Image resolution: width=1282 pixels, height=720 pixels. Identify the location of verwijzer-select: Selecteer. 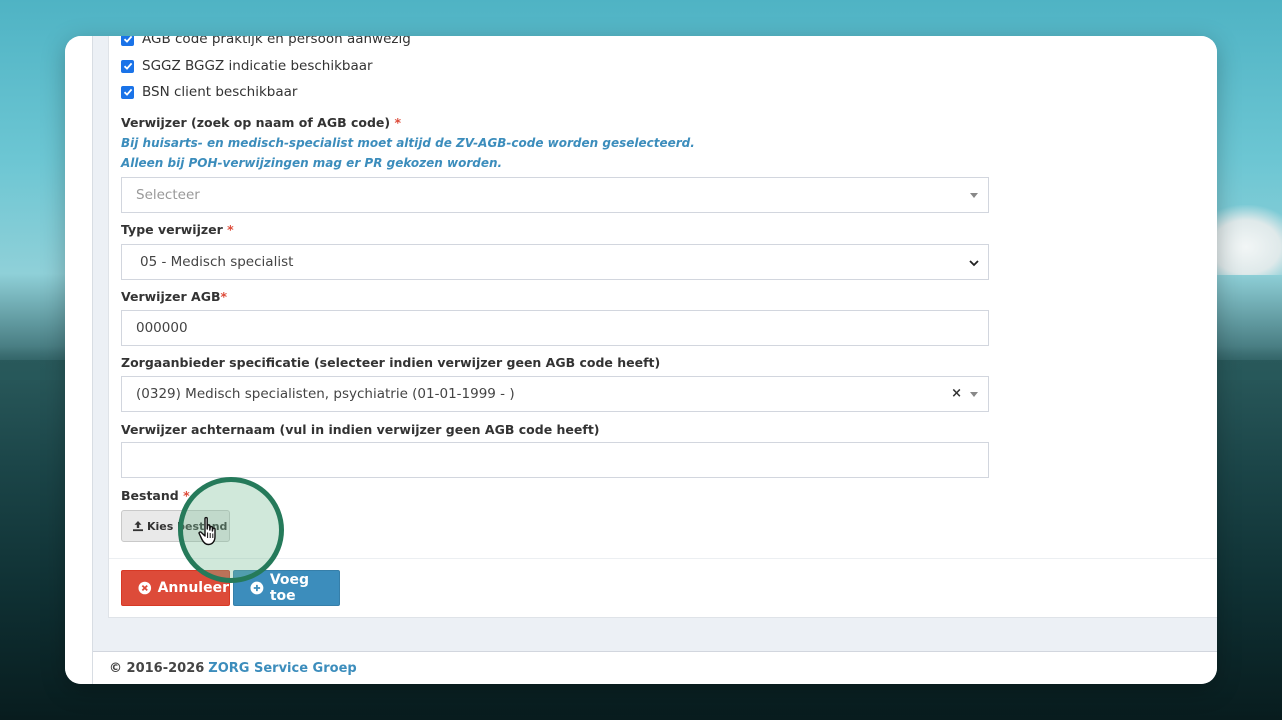
(555, 195).